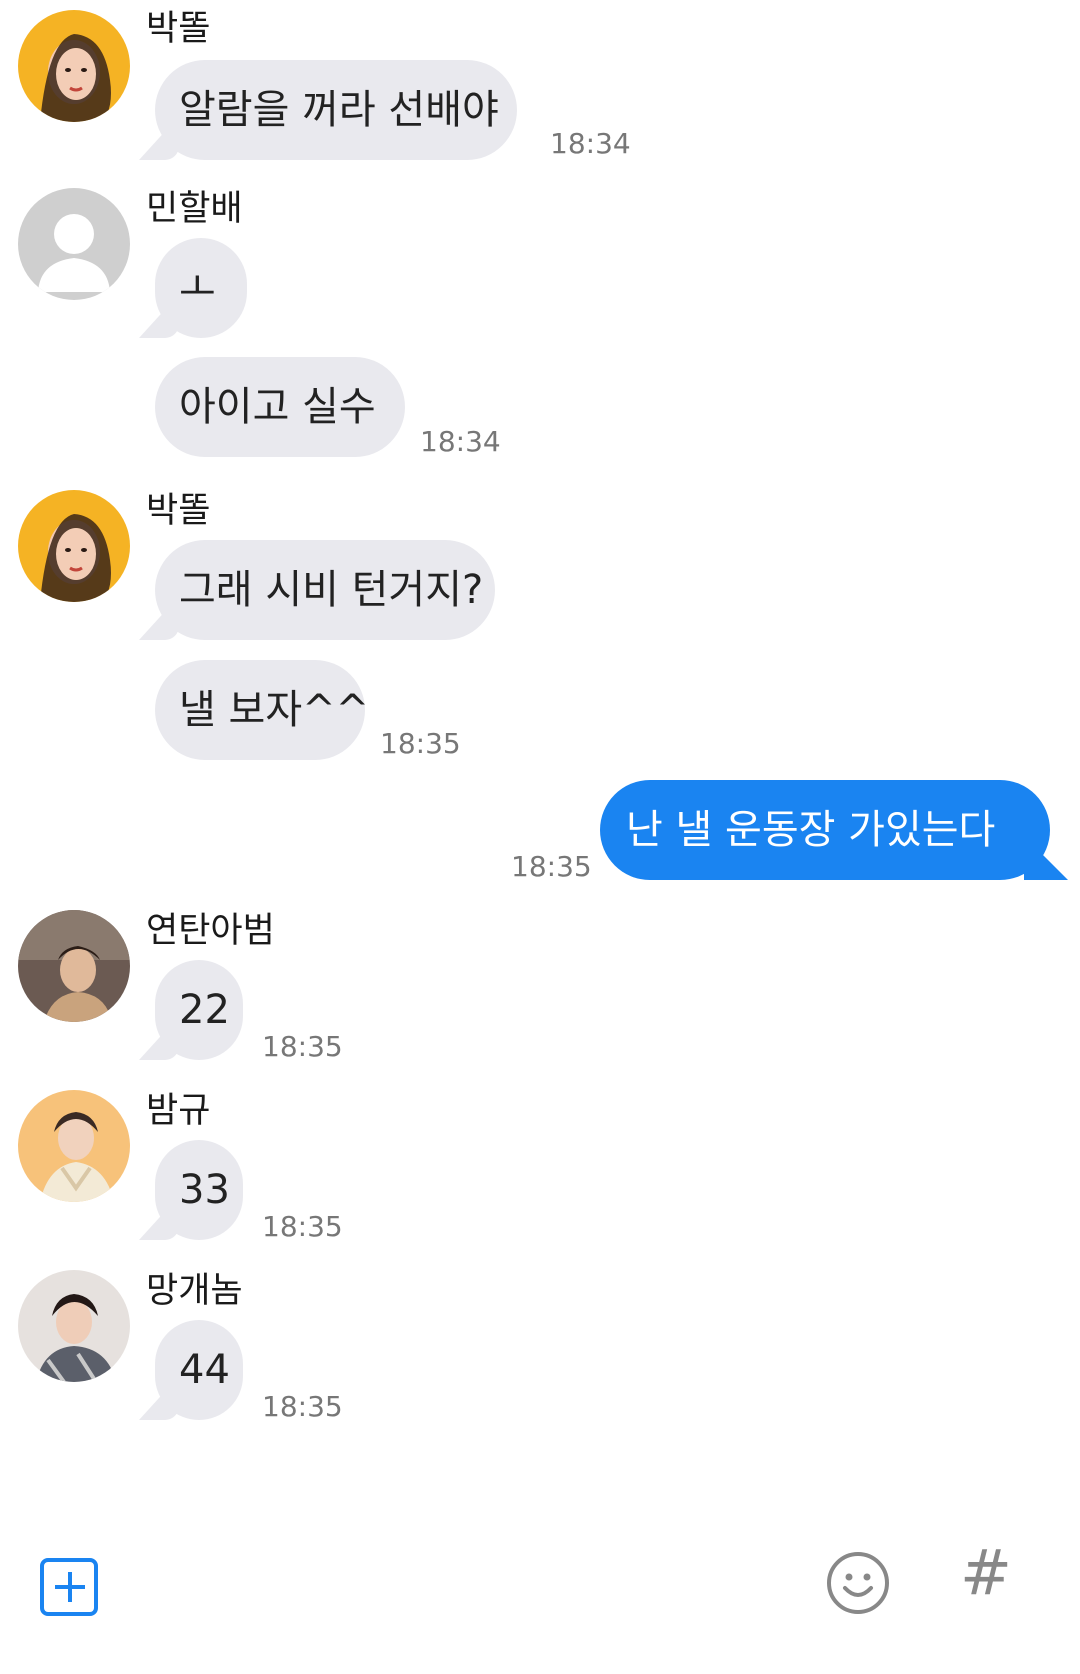  I want to click on input-toolbar: #, so click(540, 1607).